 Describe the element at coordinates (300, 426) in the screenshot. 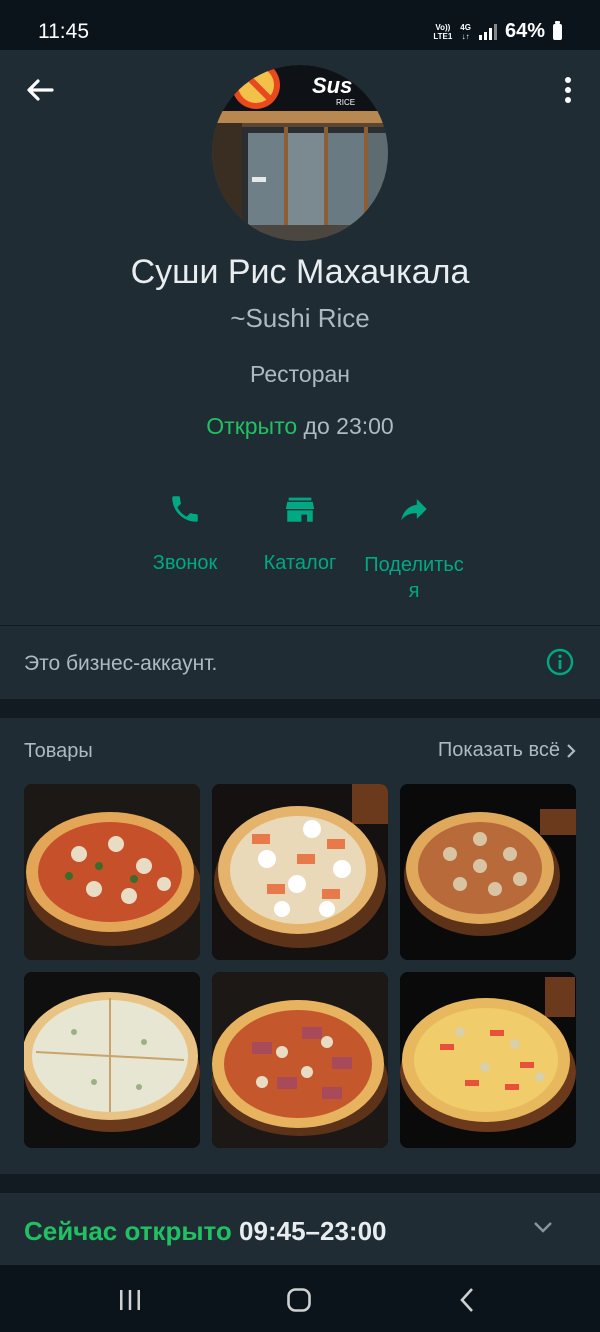

I see `open-status-line: Открыто до 23:00` at that location.